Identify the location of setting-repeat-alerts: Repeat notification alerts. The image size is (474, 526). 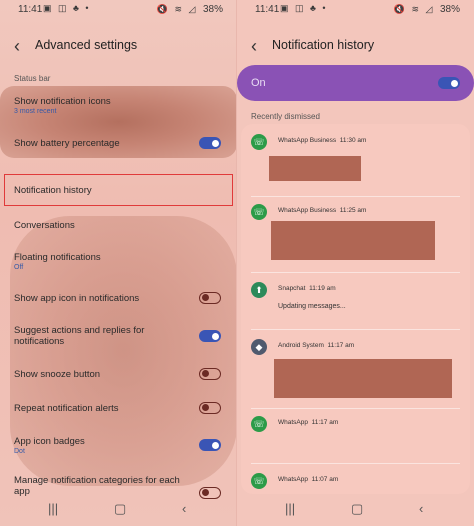
(118, 408).